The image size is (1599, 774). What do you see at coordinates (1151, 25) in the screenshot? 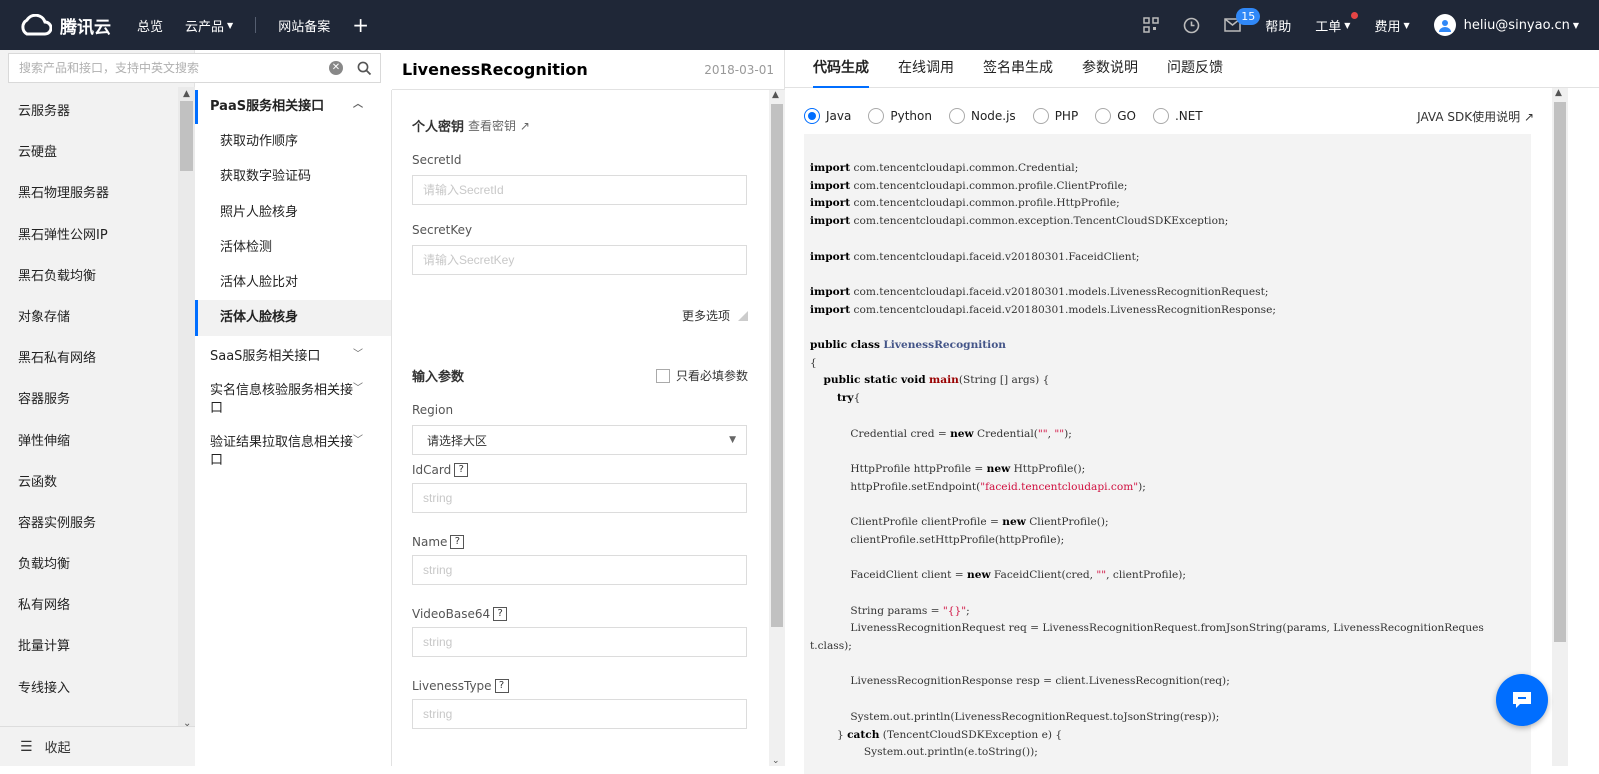
I see `qrcode-icon` at bounding box center [1151, 25].